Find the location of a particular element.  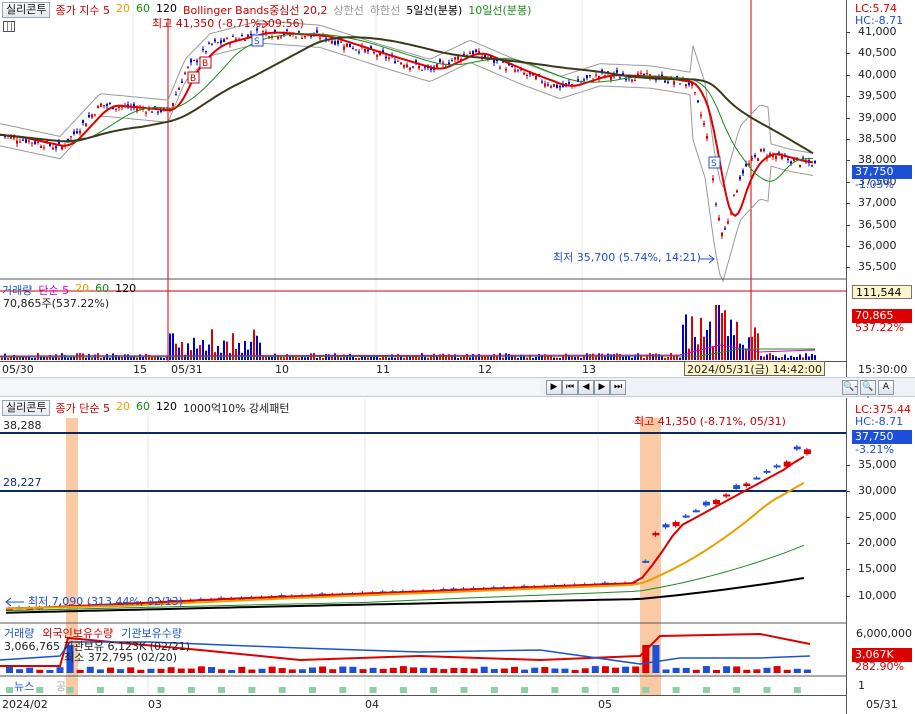

legend-item: 10일선(분봉) is located at coordinates (499, 10).